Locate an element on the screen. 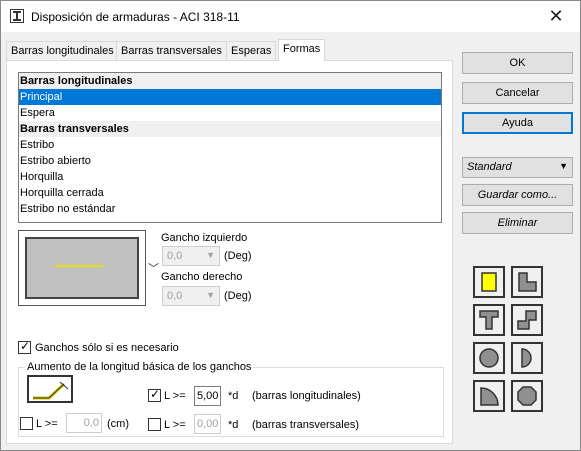 This screenshot has height=451, width=581. list-item-horquilla: Horquilla is located at coordinates (230, 177).